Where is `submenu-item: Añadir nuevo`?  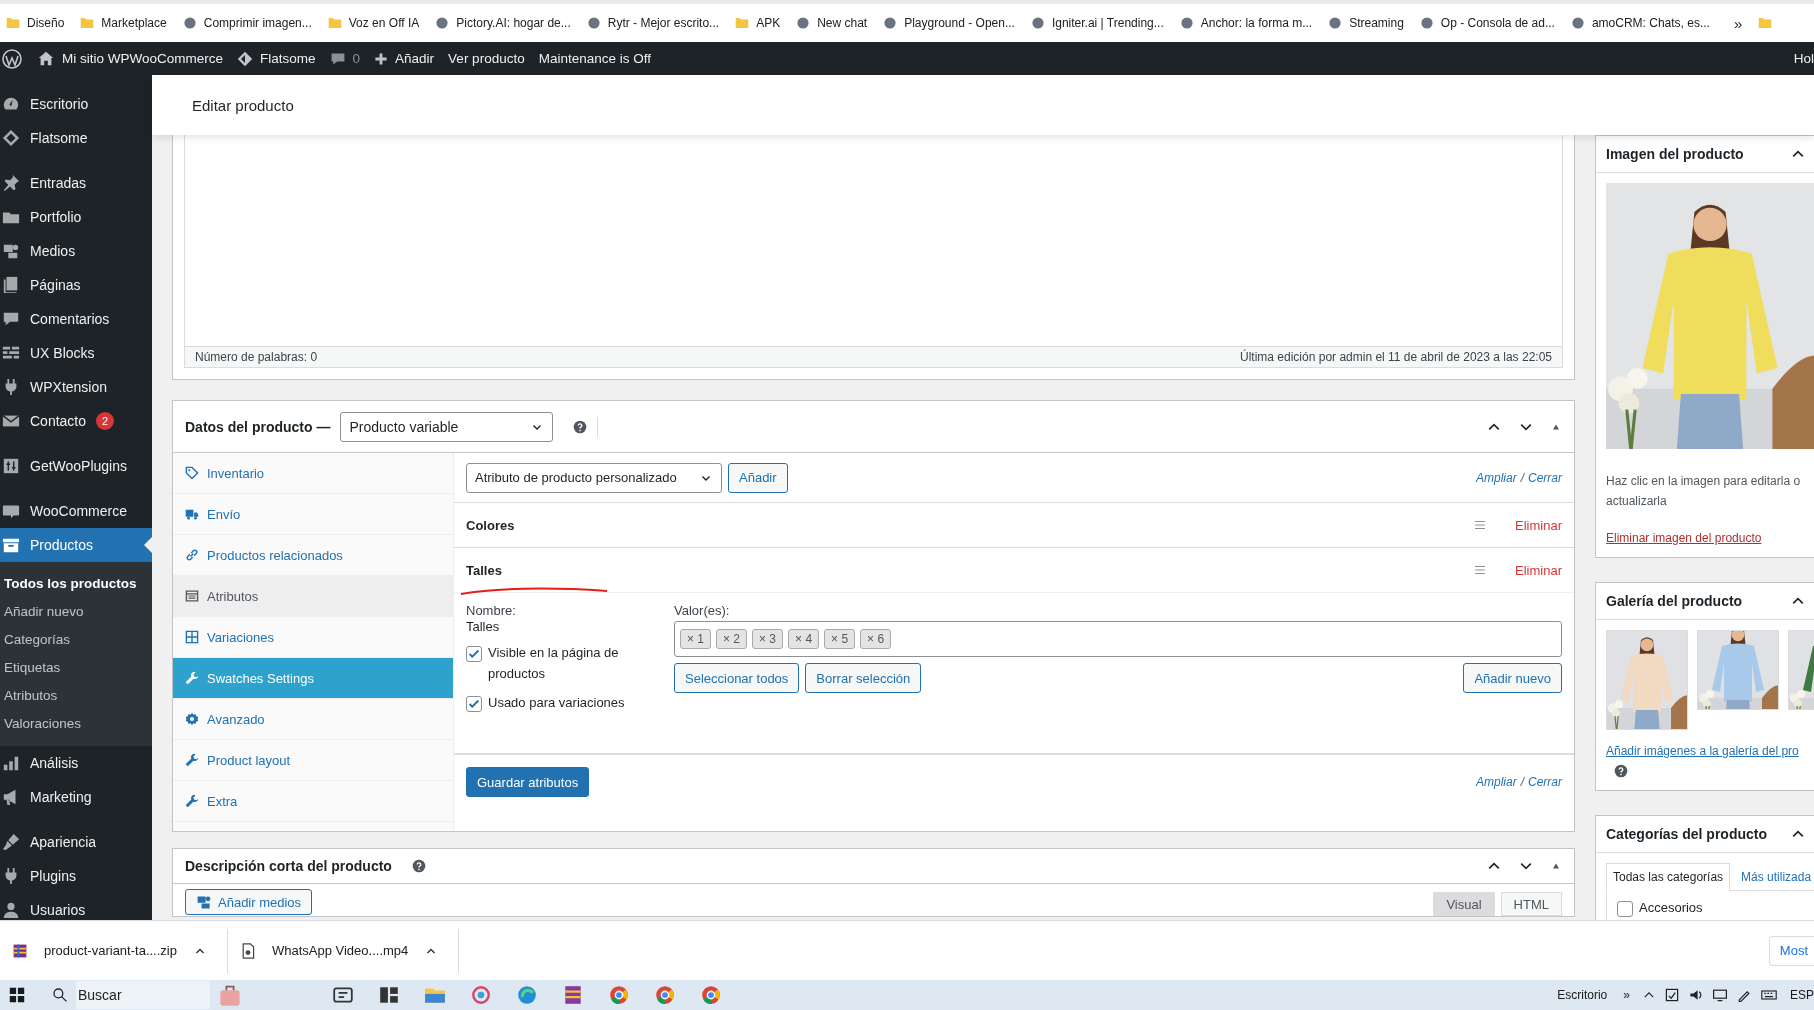 submenu-item: Añadir nuevo is located at coordinates (76, 612).